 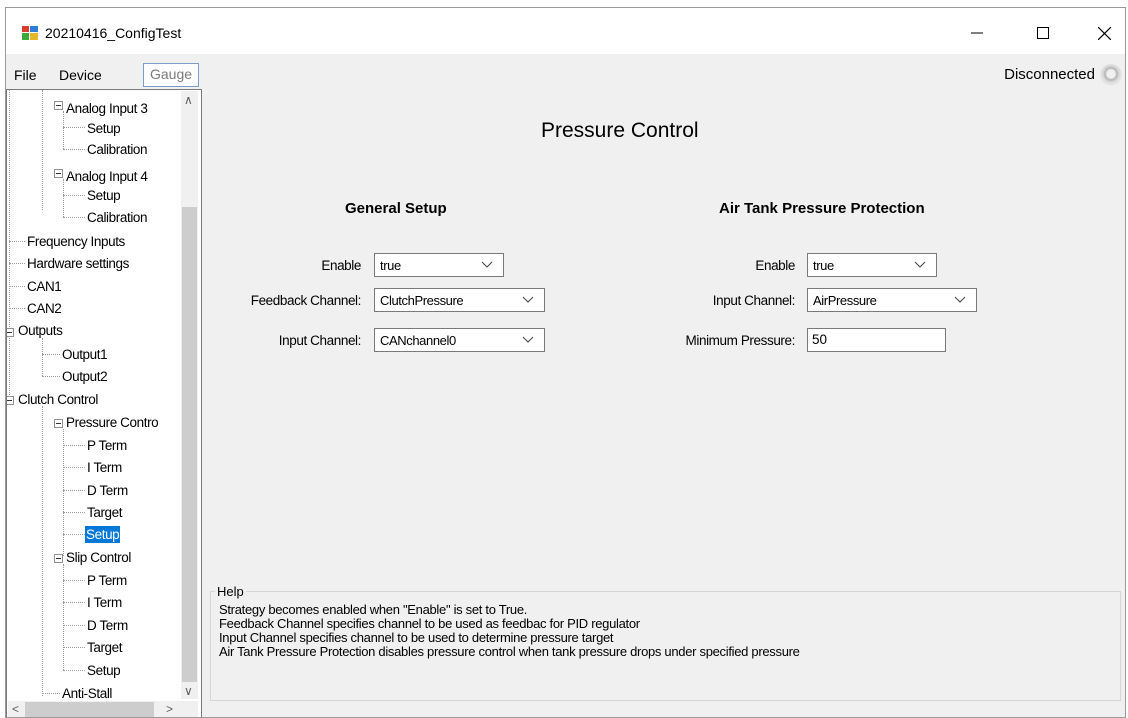 I want to click on tree-item-output1: Output1, so click(x=84, y=354).